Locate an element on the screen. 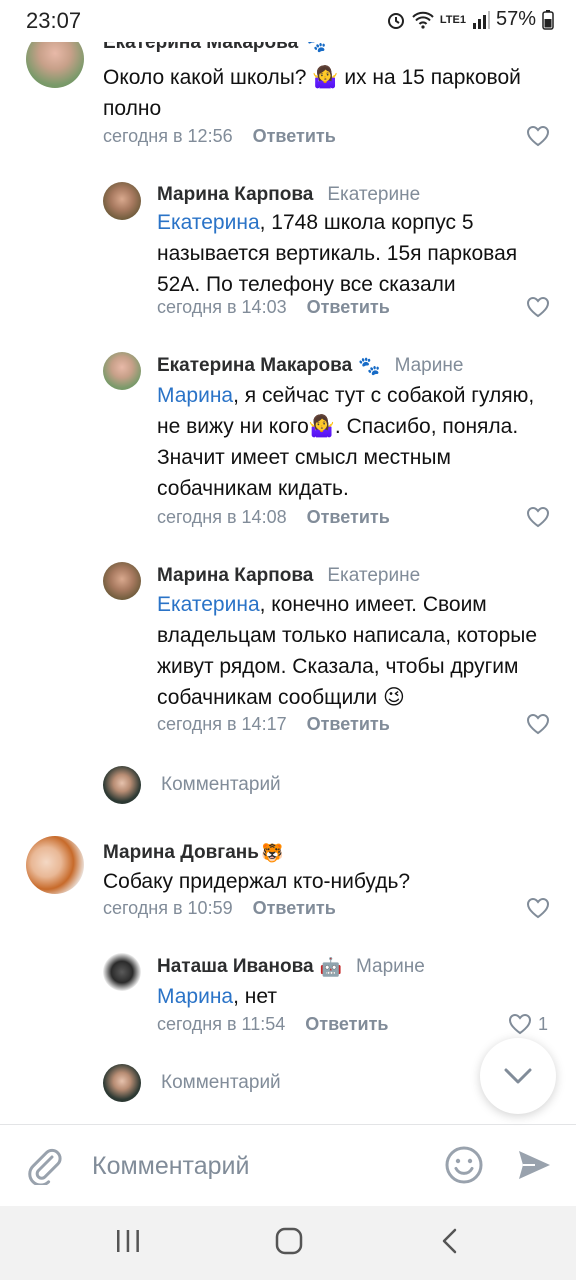 The image size is (576, 1280). comment-composer is located at coordinates (288, 1165).